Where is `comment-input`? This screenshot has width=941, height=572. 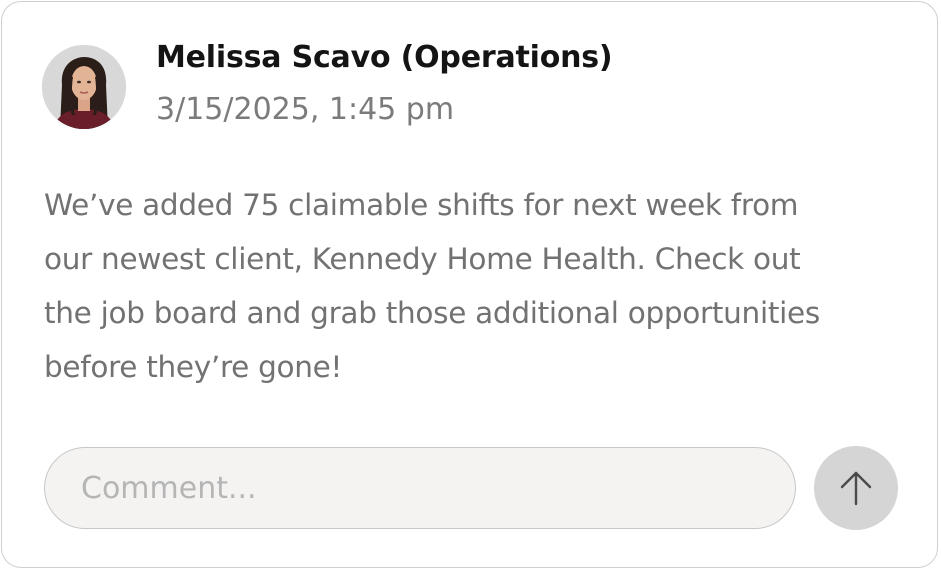
comment-input is located at coordinates (420, 488).